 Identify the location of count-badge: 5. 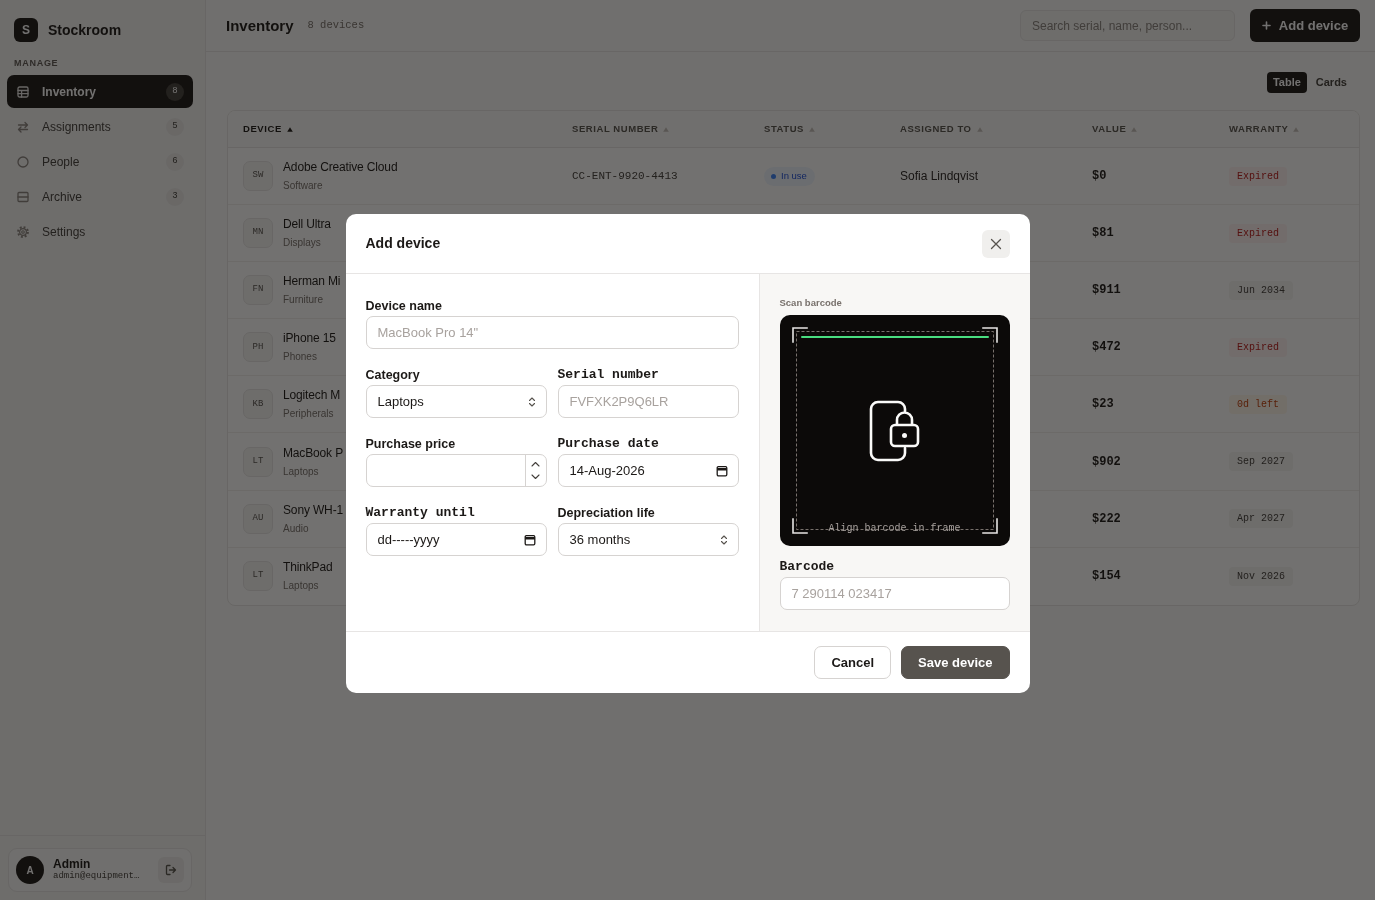
(175, 126).